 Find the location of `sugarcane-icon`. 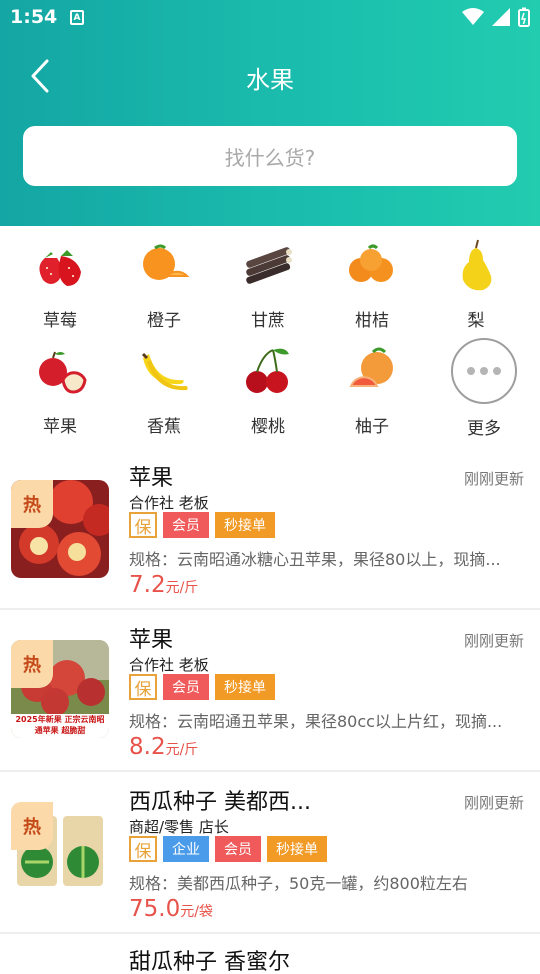

sugarcane-icon is located at coordinates (269, 265).